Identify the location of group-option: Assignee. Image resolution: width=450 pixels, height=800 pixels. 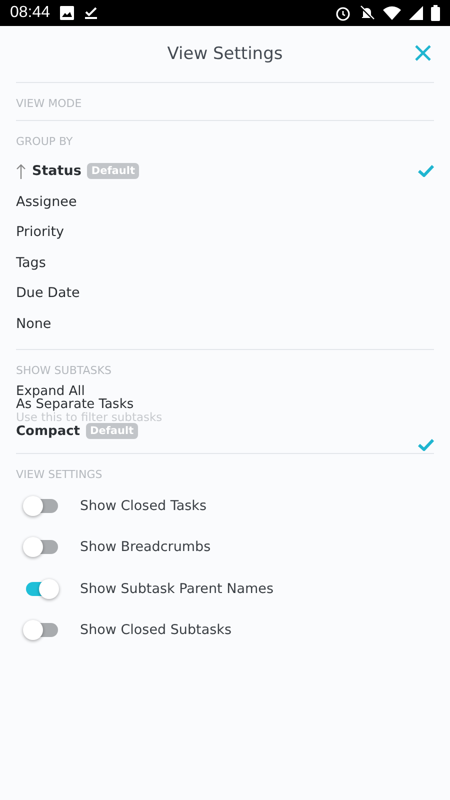
(225, 201).